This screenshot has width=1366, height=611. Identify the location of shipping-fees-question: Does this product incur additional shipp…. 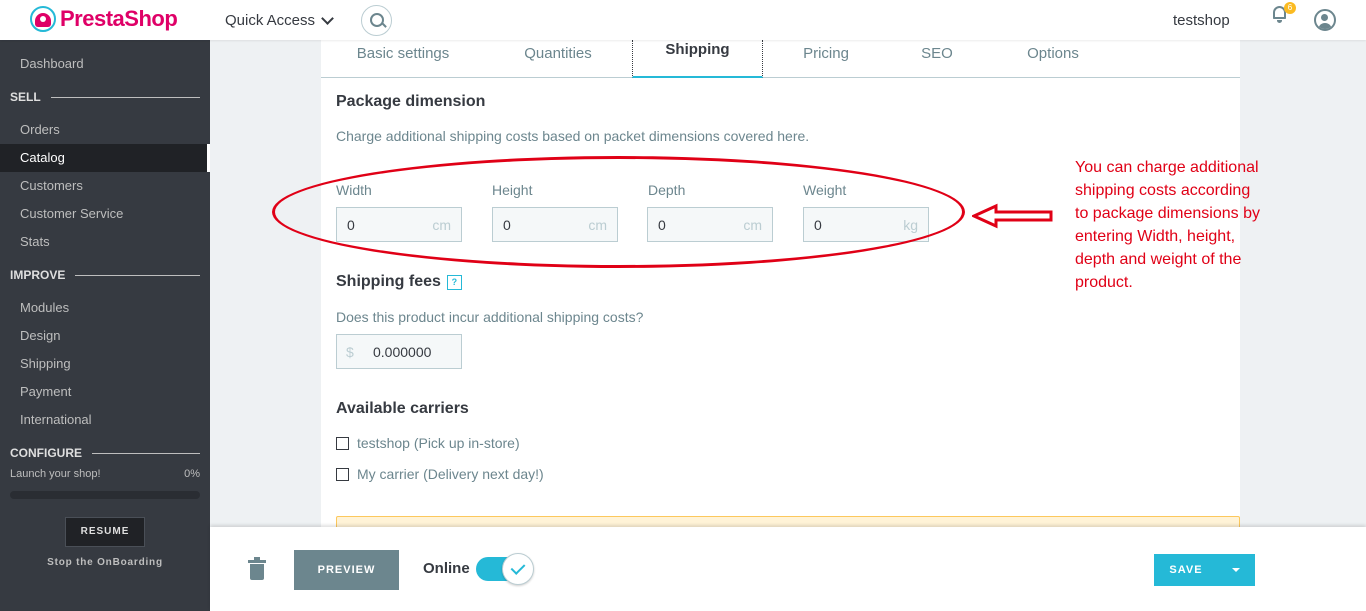
(490, 317).